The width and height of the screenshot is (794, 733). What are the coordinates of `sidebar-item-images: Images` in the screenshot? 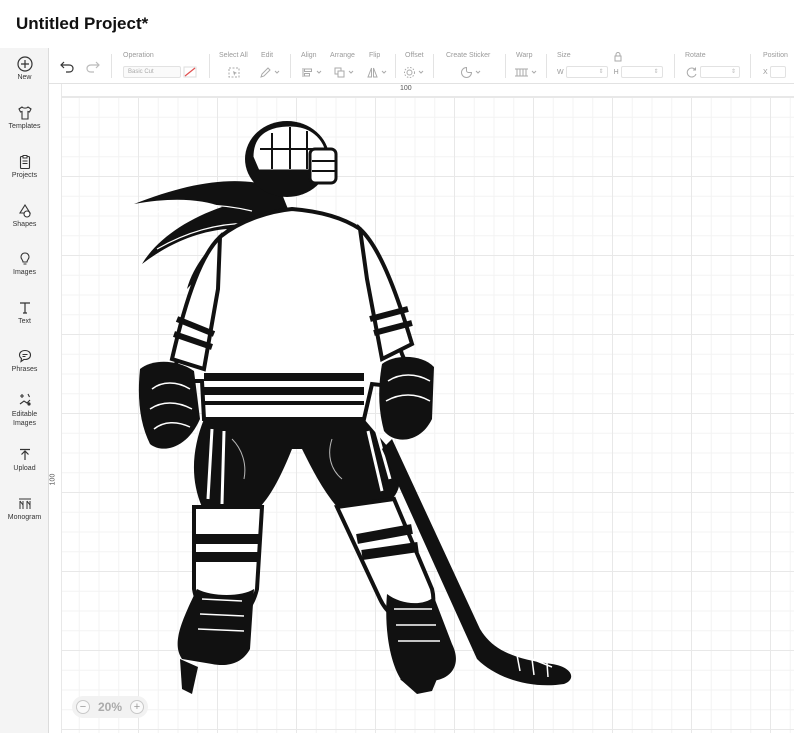 It's located at (24, 263).